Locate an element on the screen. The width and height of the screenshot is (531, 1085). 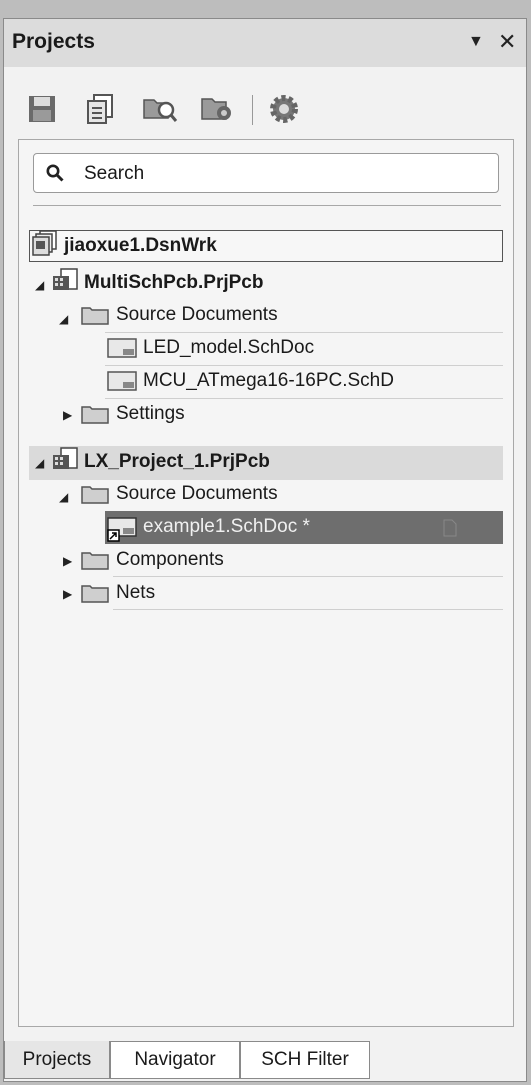
find-document-icon is located at coordinates (160, 109).